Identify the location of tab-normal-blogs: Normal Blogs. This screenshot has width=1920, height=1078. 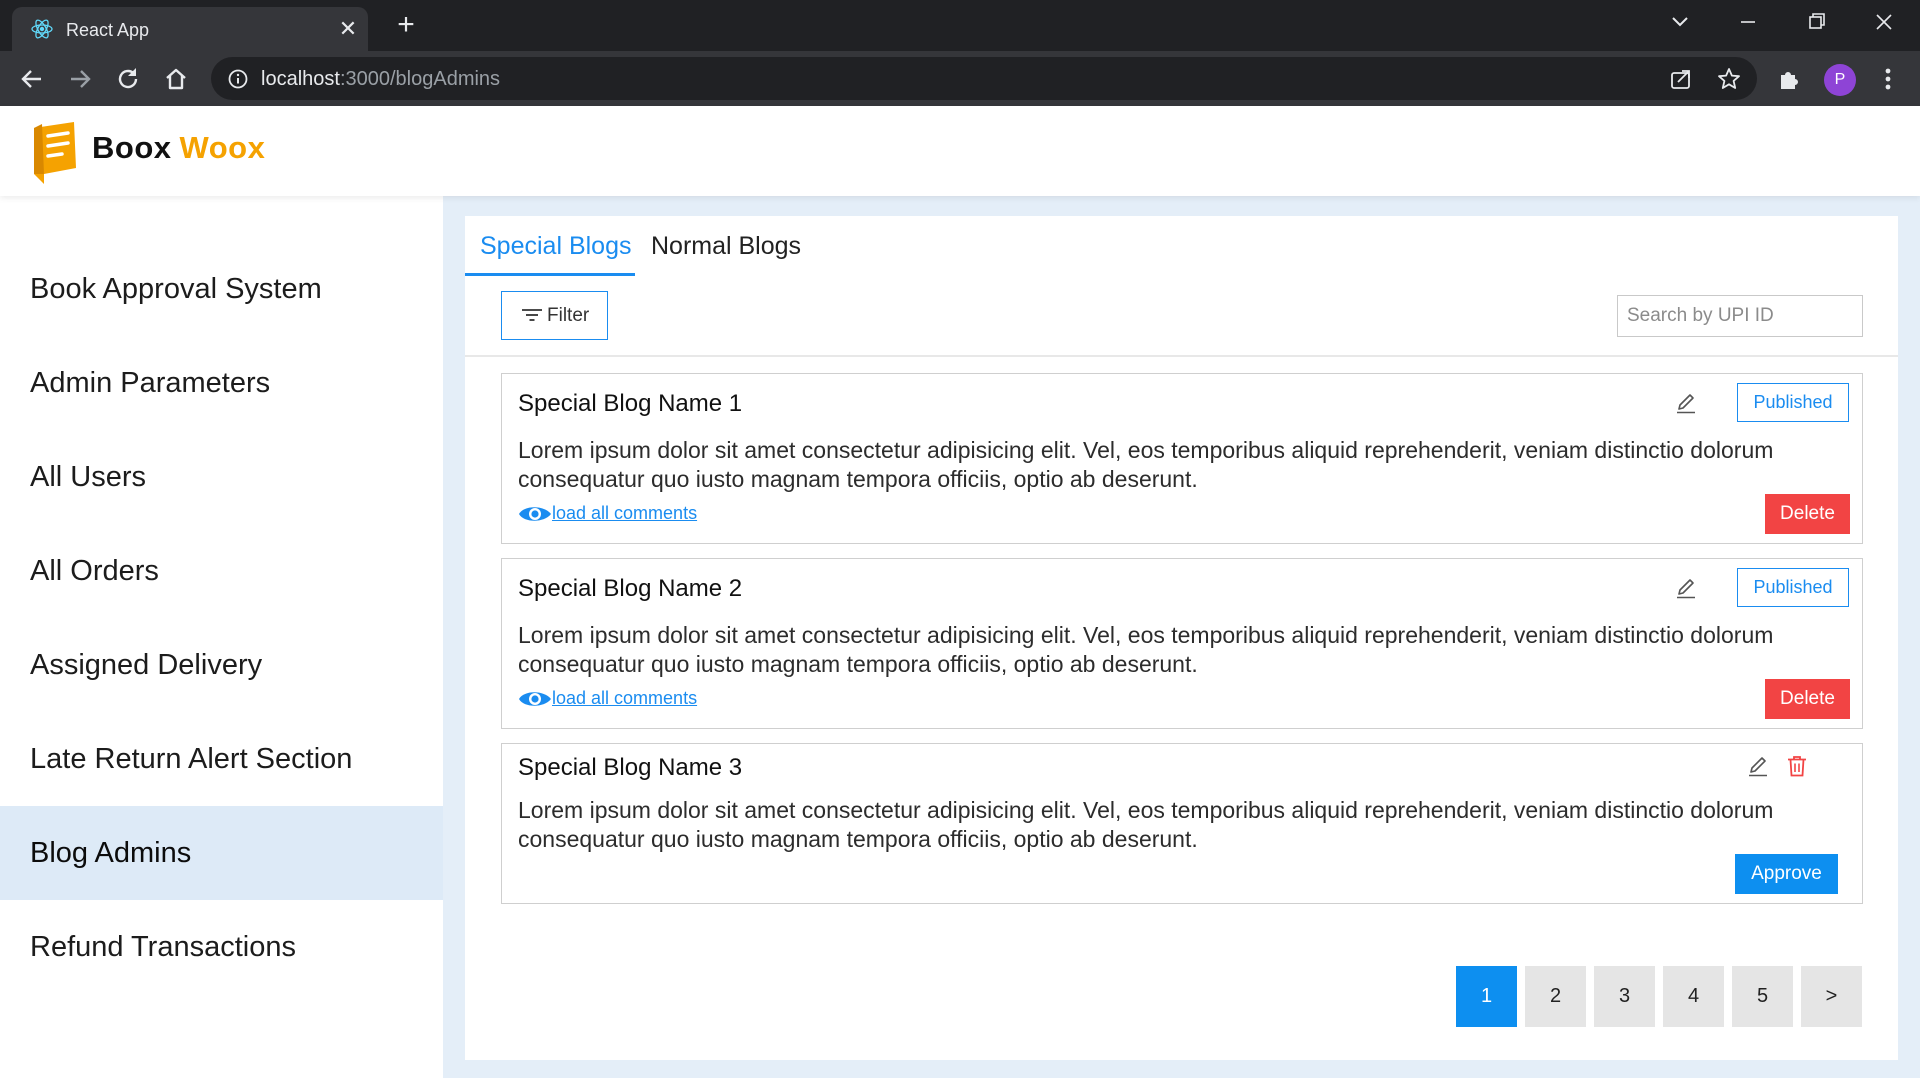
(726, 246).